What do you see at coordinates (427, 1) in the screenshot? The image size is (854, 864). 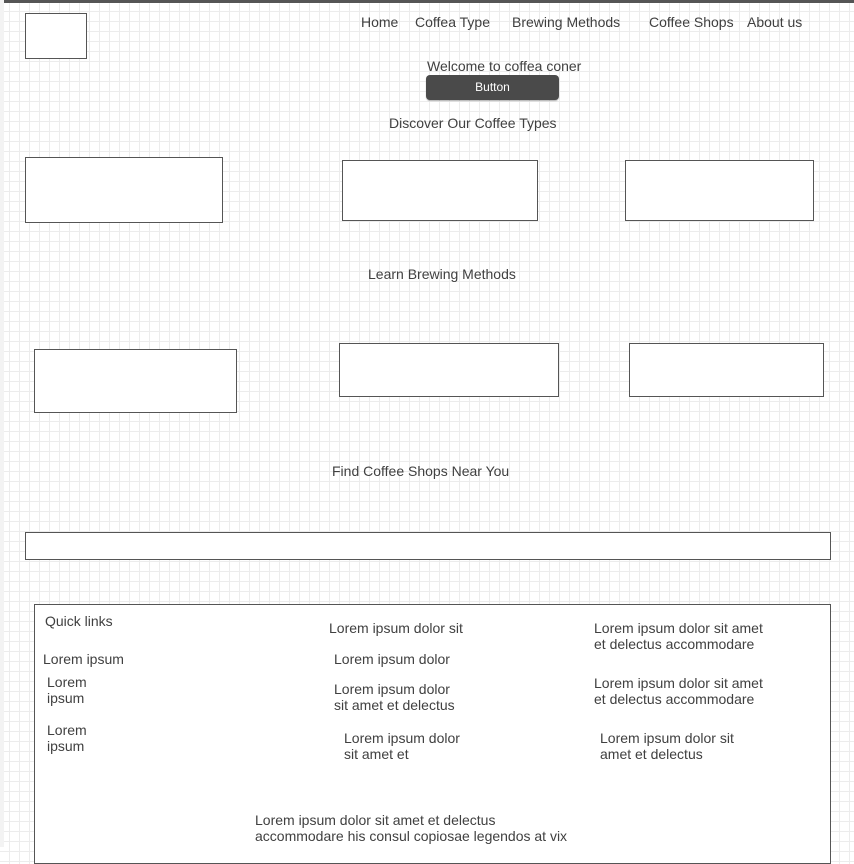 I see `window-top-border` at bounding box center [427, 1].